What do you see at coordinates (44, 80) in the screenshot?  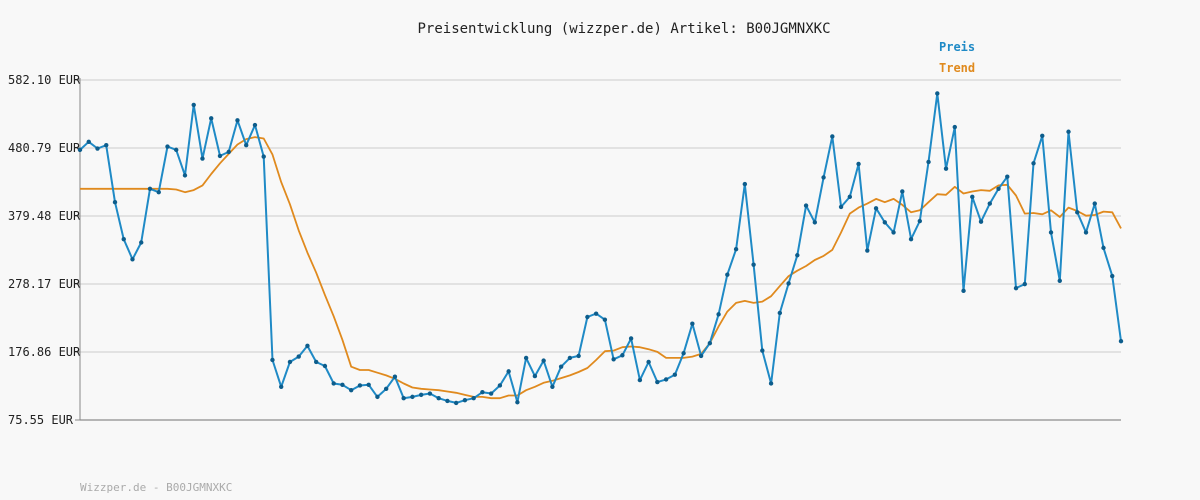 I see `y-tick-label: 582.10 EUR` at bounding box center [44, 80].